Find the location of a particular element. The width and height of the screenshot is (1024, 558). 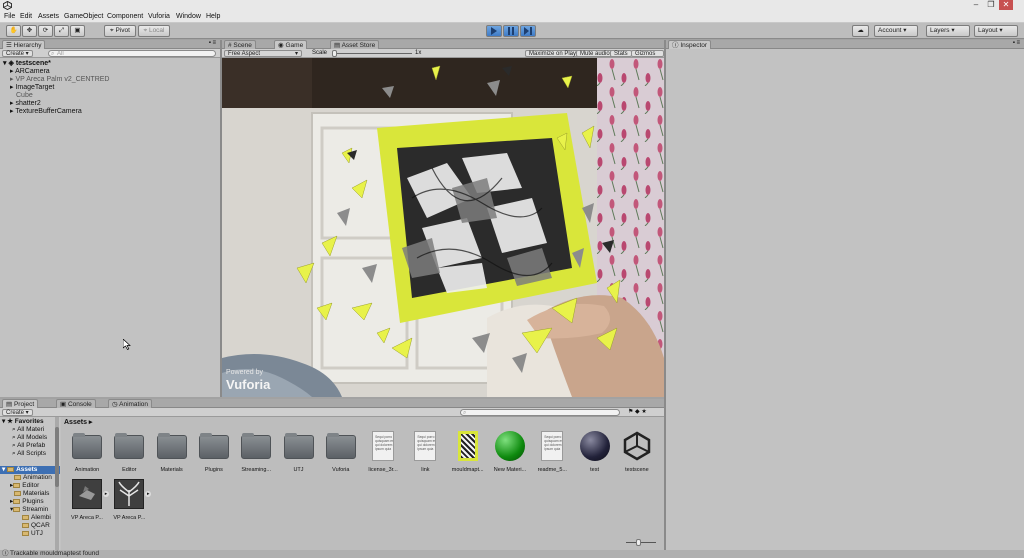

scale-tool-icon: ⤢ is located at coordinates (61, 31).